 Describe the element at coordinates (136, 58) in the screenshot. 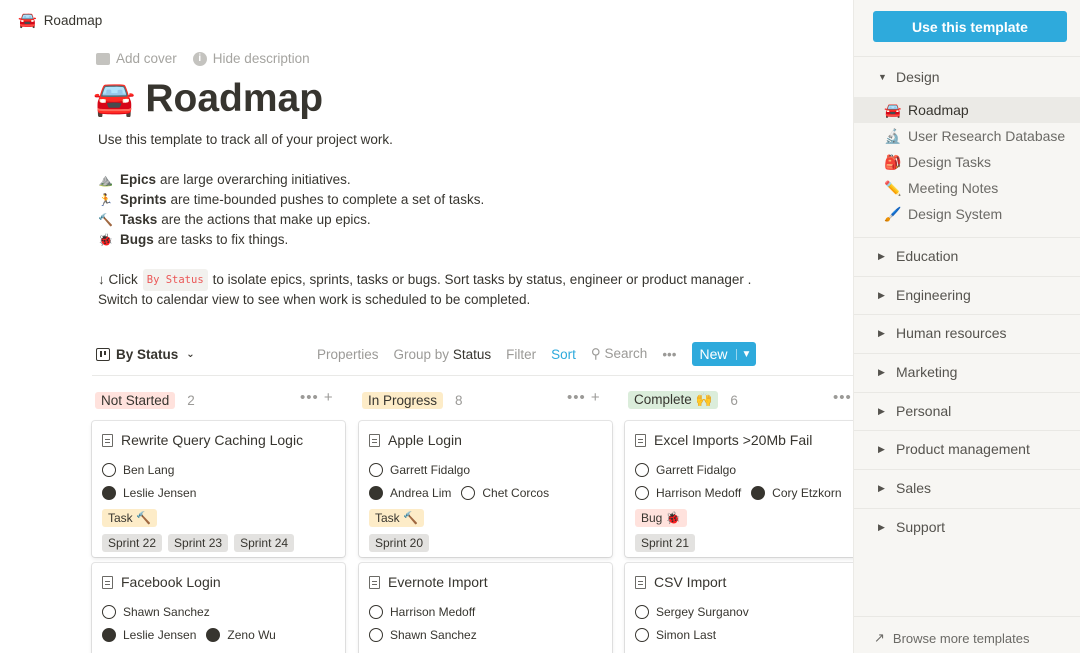

I see `add-cover-button: Add cover` at that location.